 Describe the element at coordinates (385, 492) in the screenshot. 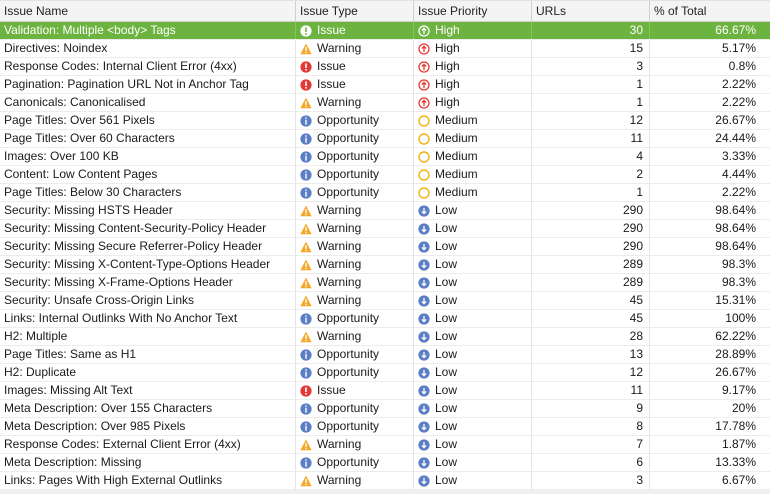

I see `horizontal-scroll-track` at that location.